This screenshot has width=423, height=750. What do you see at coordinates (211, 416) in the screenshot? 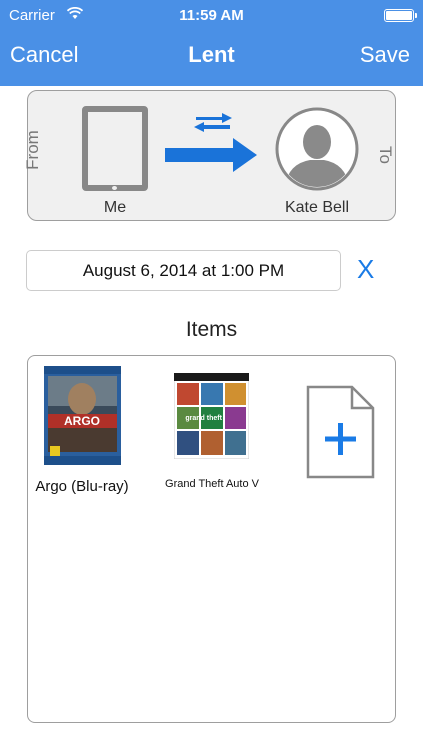
I see `gta-cover-image: grand theft auto` at bounding box center [211, 416].